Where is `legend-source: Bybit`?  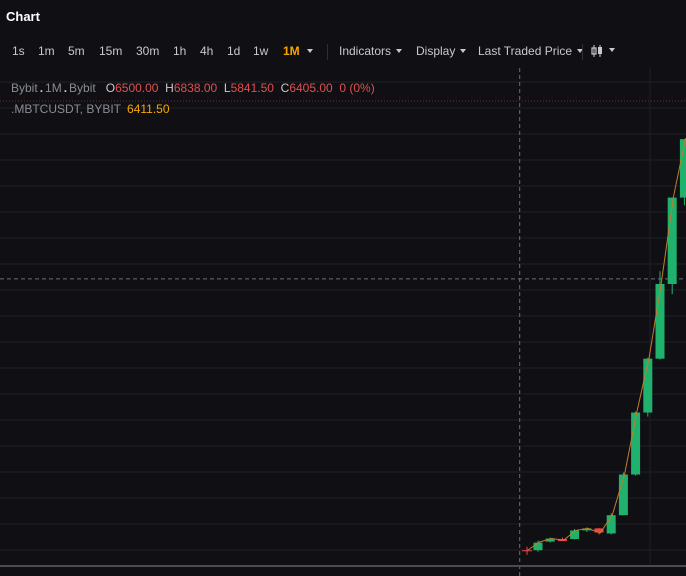
legend-source: Bybit is located at coordinates (82, 88).